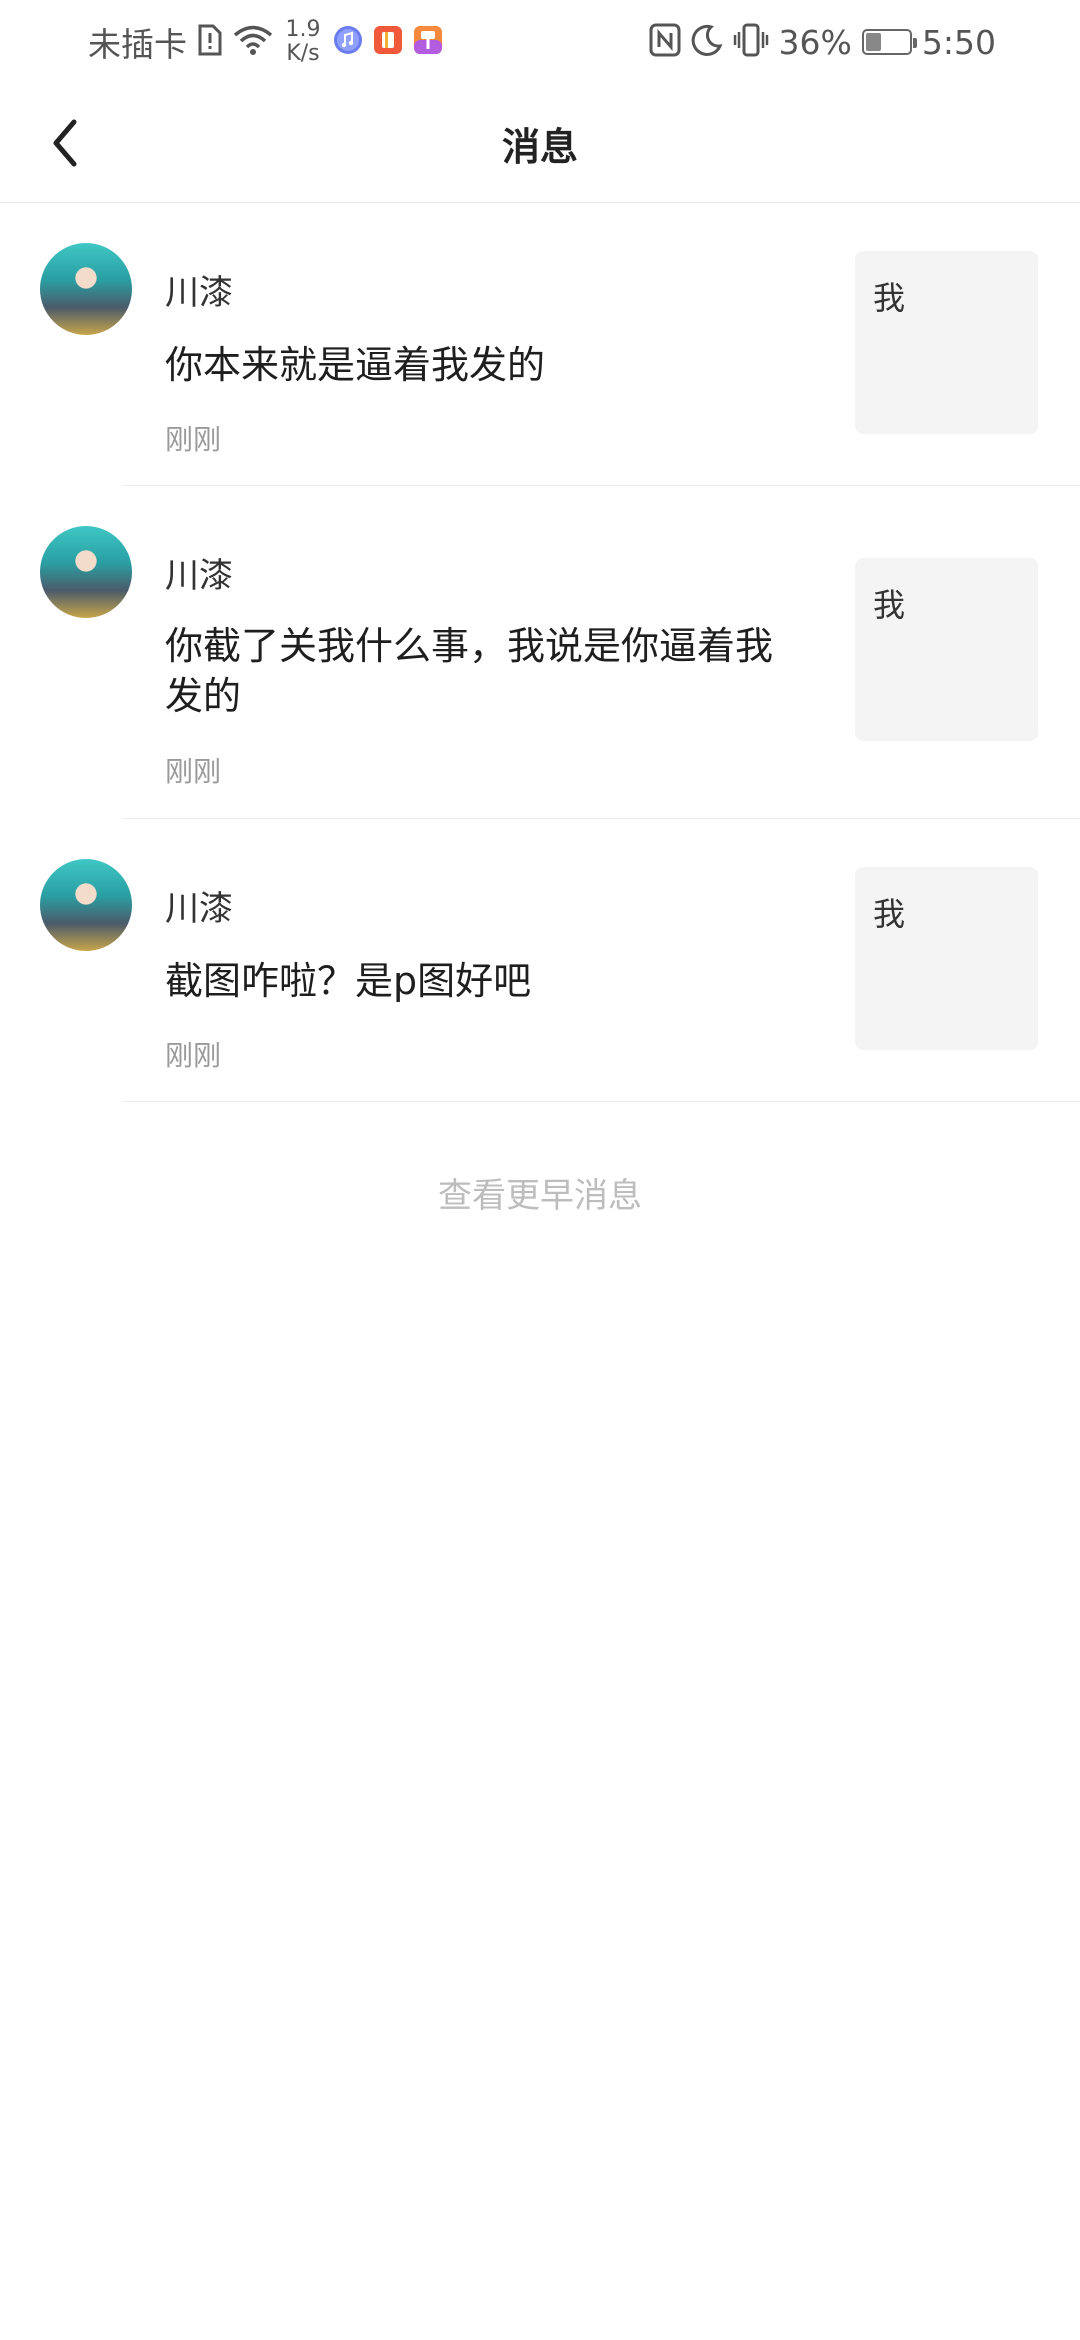 Image resolution: width=1080 pixels, height=2340 pixels. What do you see at coordinates (303, 53) in the screenshot?
I see `speed-unit: K/s` at bounding box center [303, 53].